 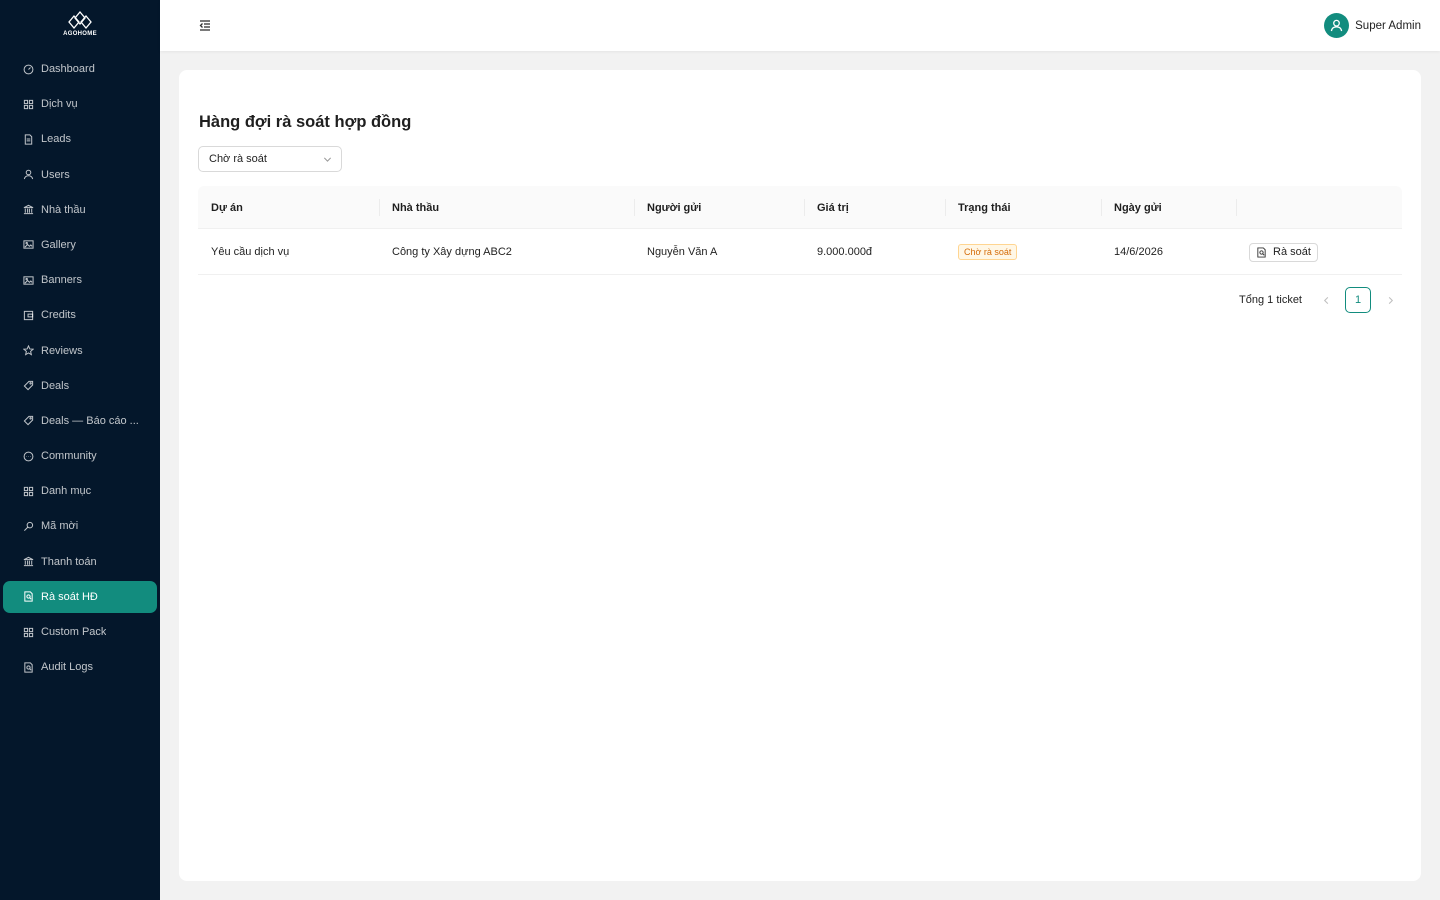 What do you see at coordinates (1270, 300) in the screenshot?
I see `pagination-total: Tổng 1 ticket` at bounding box center [1270, 300].